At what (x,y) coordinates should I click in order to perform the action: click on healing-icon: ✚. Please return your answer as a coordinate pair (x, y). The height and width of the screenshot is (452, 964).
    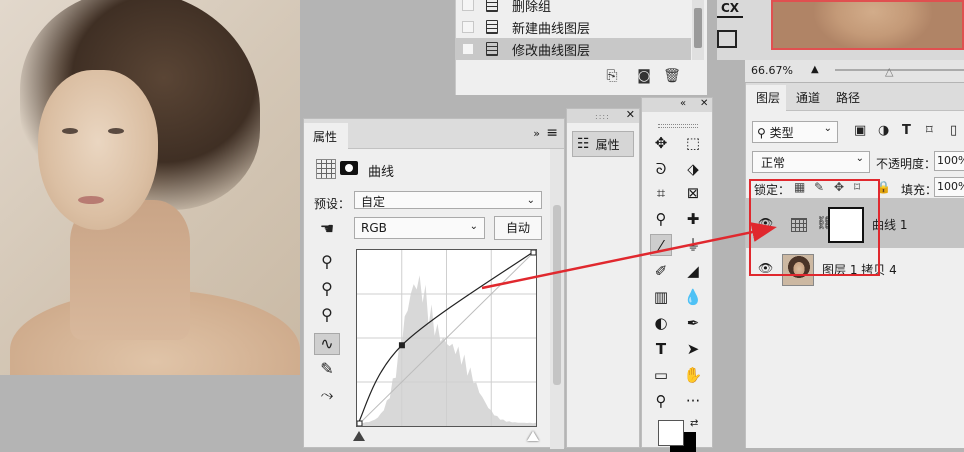
    Looking at the image, I should click on (693, 219).